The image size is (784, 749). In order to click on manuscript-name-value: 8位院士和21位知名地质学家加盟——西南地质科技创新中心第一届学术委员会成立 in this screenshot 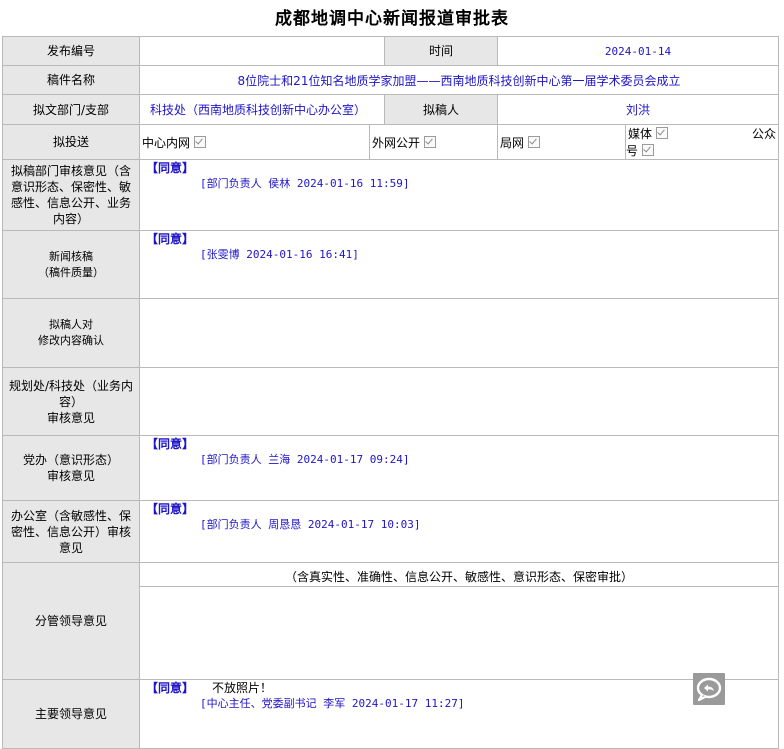, I will do `click(459, 80)`.